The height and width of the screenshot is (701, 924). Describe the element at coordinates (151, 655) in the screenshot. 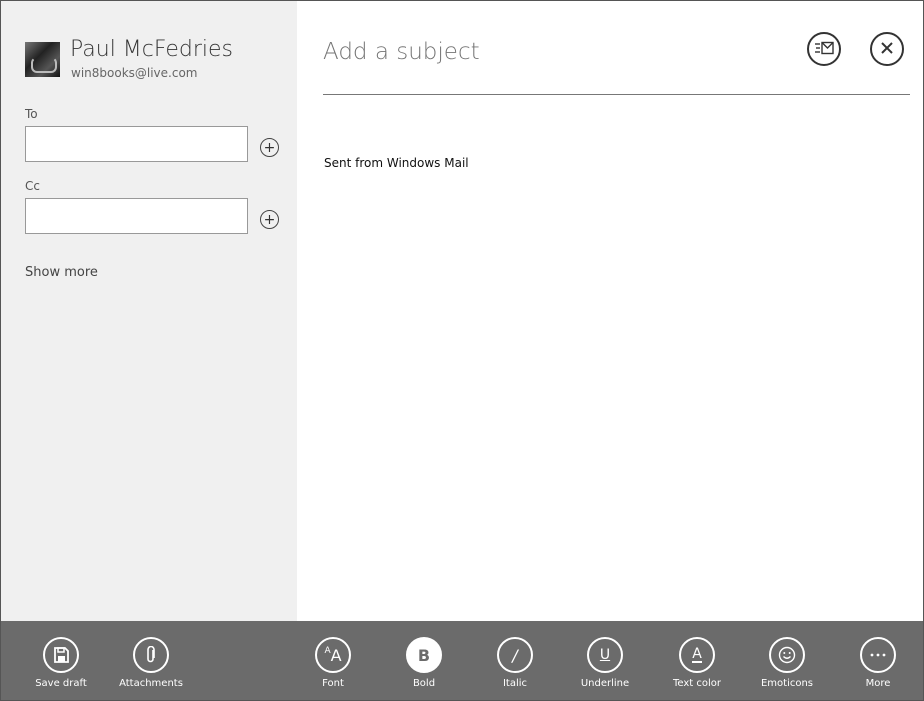

I see `paperclip-icon` at that location.